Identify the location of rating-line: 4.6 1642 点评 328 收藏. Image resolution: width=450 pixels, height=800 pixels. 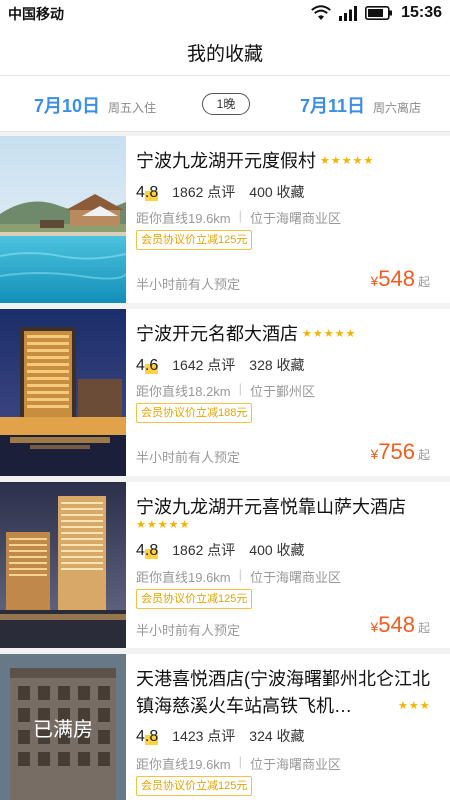
(220, 365).